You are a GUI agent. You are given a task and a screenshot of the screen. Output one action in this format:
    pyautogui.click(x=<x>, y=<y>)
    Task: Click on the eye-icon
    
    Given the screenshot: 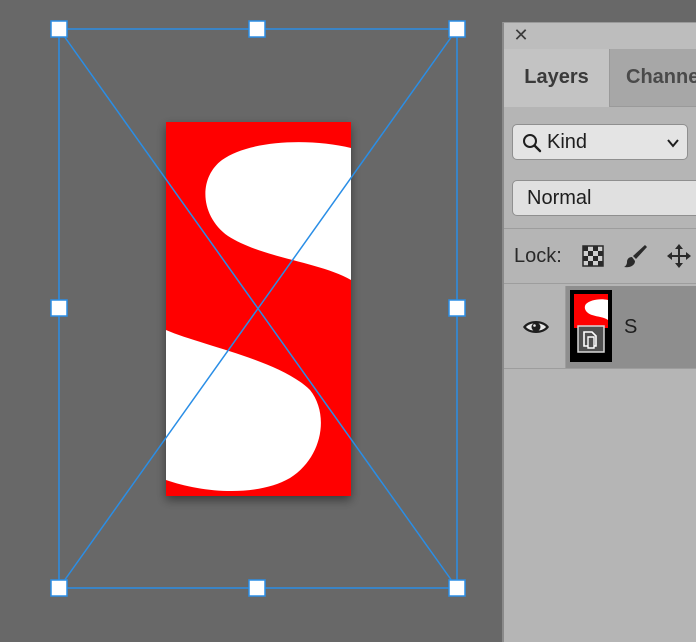 What is the action you would take?
    pyautogui.click(x=536, y=327)
    